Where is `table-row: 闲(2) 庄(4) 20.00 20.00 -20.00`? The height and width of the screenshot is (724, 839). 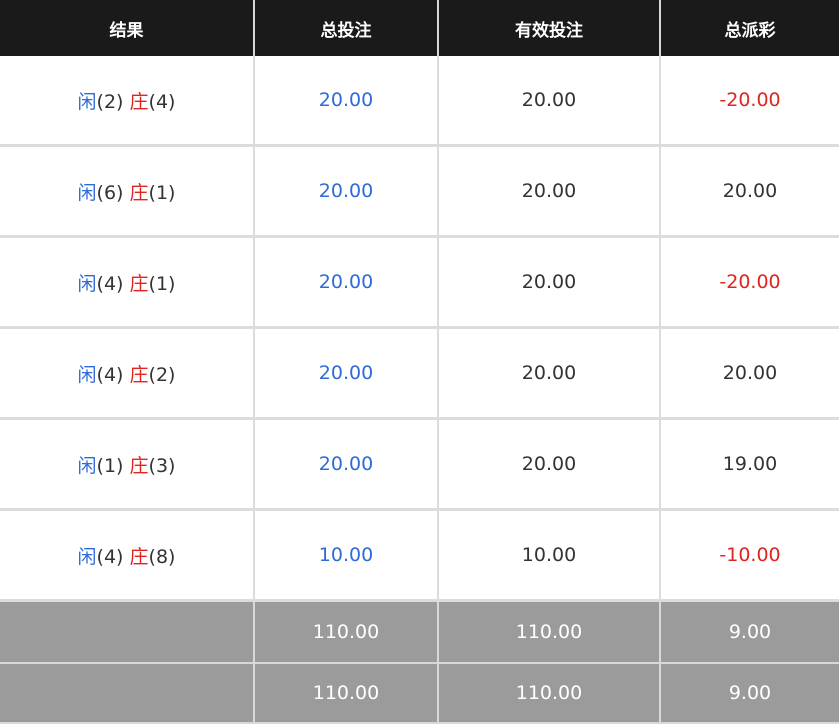
table-row: 闲(2) 庄(4) 20.00 20.00 -20.00 is located at coordinates (419, 101).